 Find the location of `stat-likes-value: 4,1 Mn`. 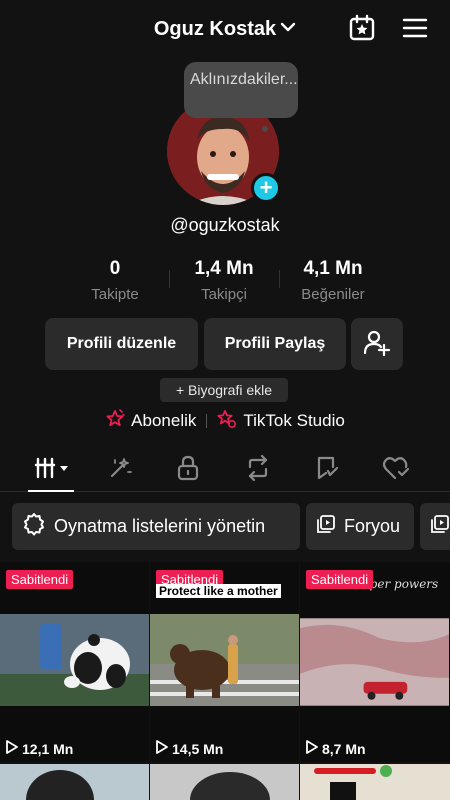

stat-likes-value: 4,1 Mn is located at coordinates (333, 268).